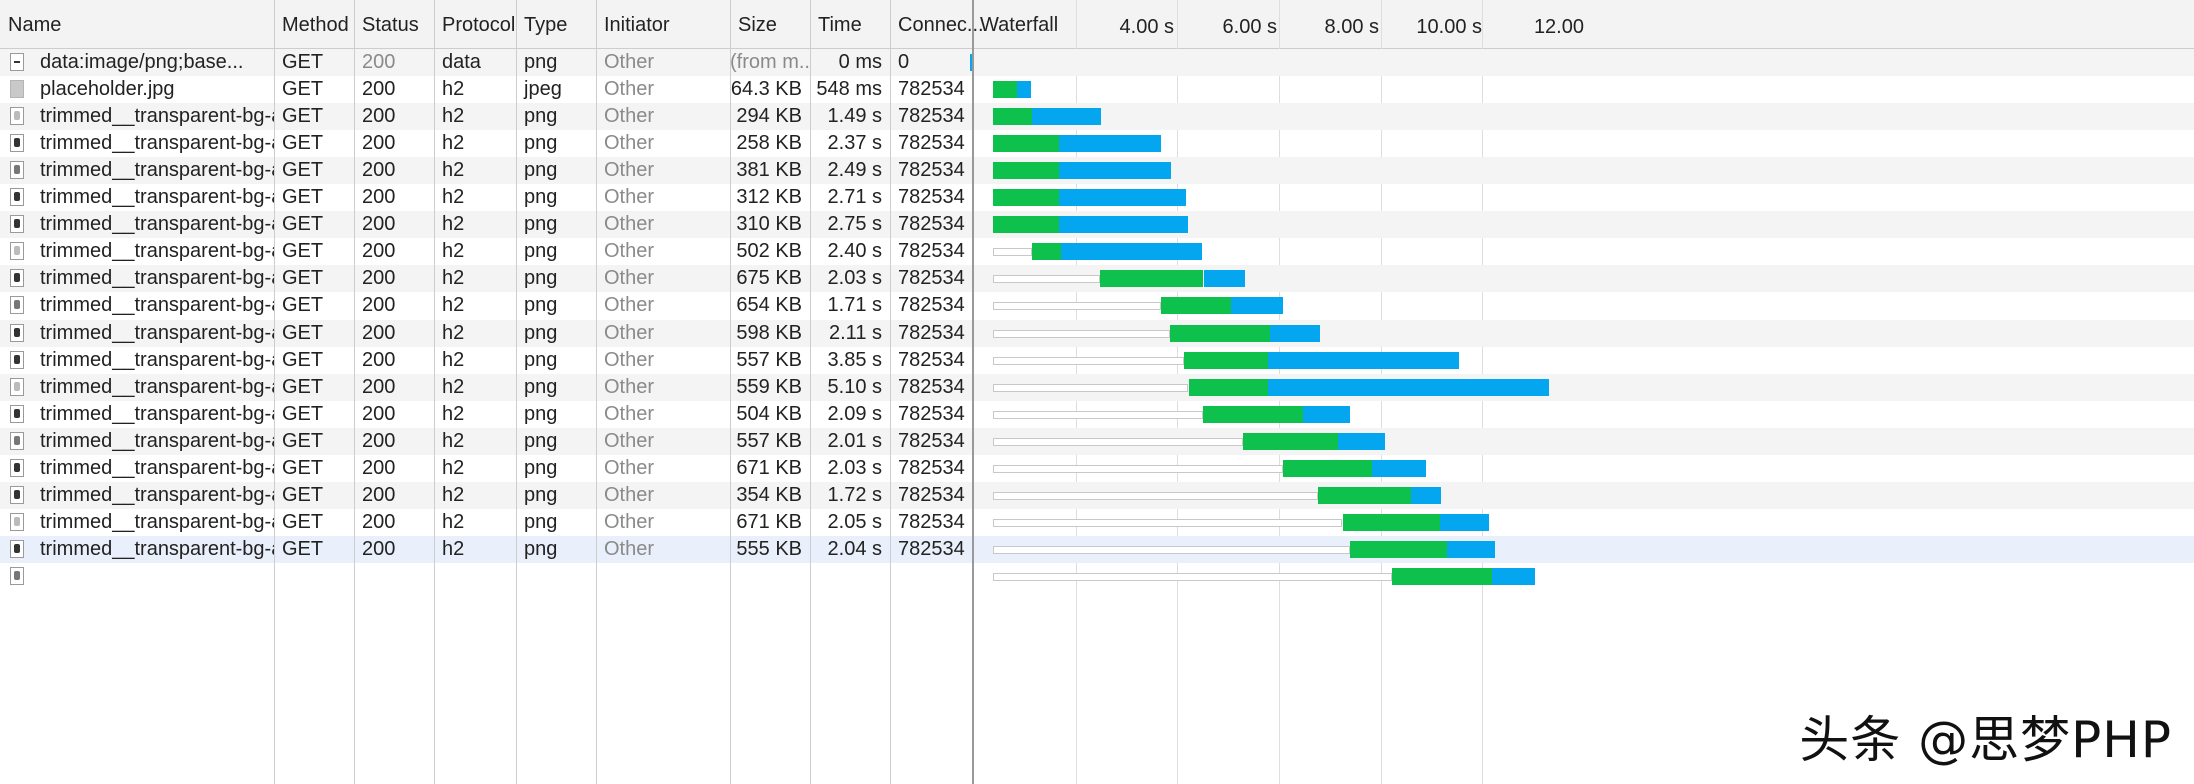 Image resolution: width=2194 pixels, height=784 pixels. What do you see at coordinates (475, 24) in the screenshot?
I see `column-header-protocol: Protocol` at bounding box center [475, 24].